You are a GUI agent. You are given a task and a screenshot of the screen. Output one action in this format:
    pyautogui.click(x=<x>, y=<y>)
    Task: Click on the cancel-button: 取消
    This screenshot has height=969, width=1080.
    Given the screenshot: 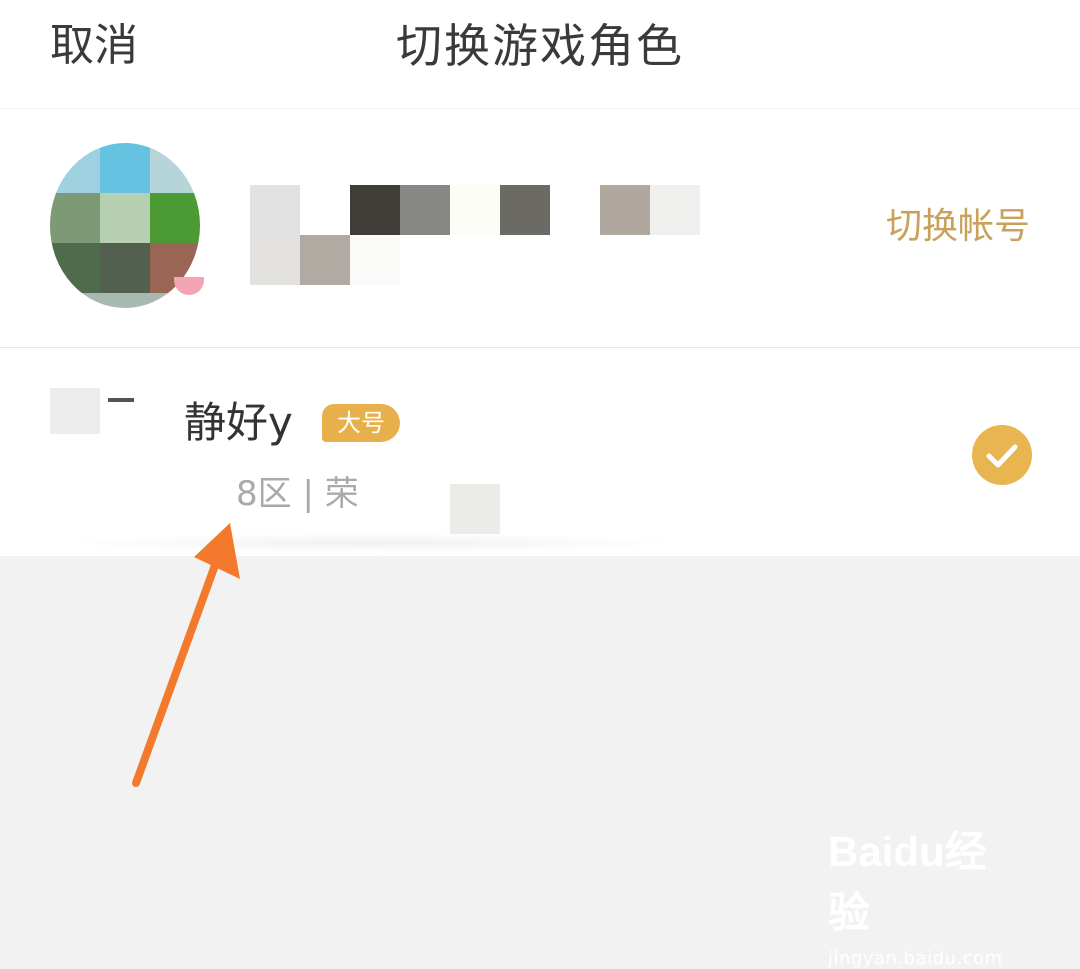 What is the action you would take?
    pyautogui.click(x=94, y=46)
    